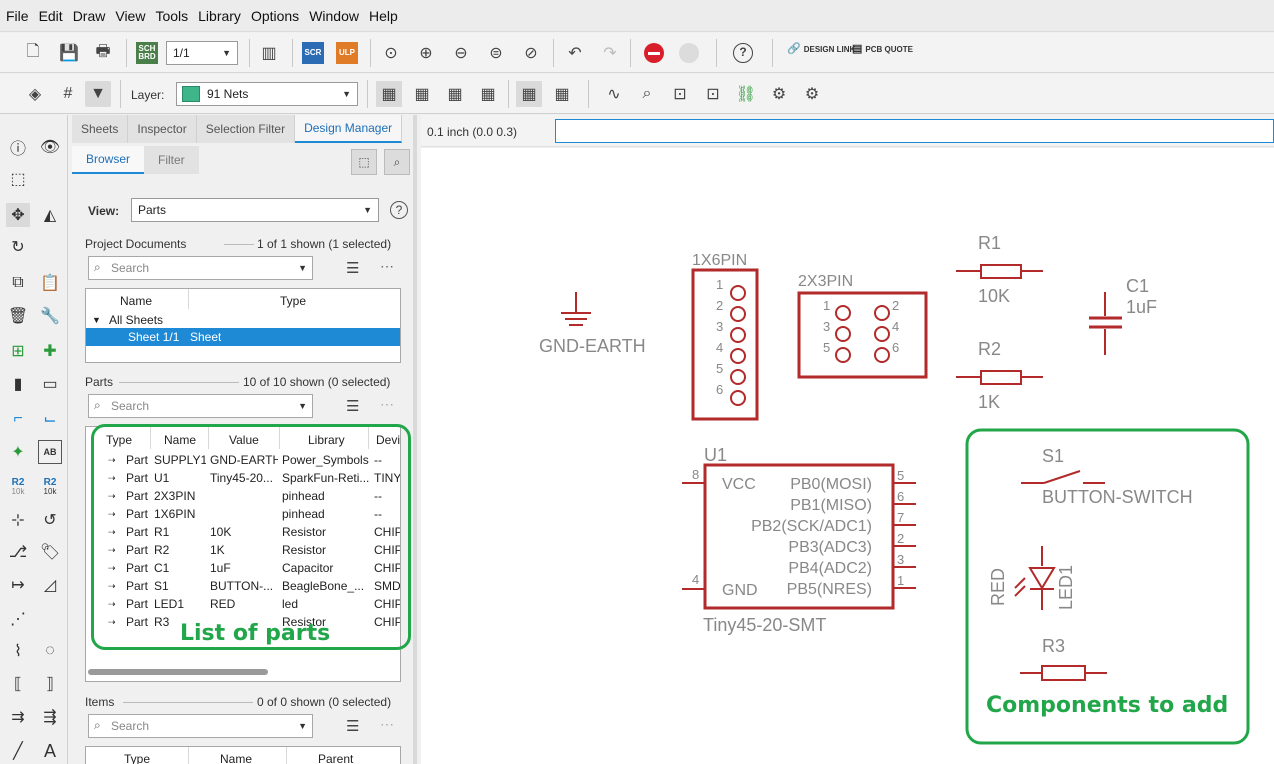  What do you see at coordinates (680, 94) in the screenshot?
I see `part-icon-a: ⊡` at bounding box center [680, 94].